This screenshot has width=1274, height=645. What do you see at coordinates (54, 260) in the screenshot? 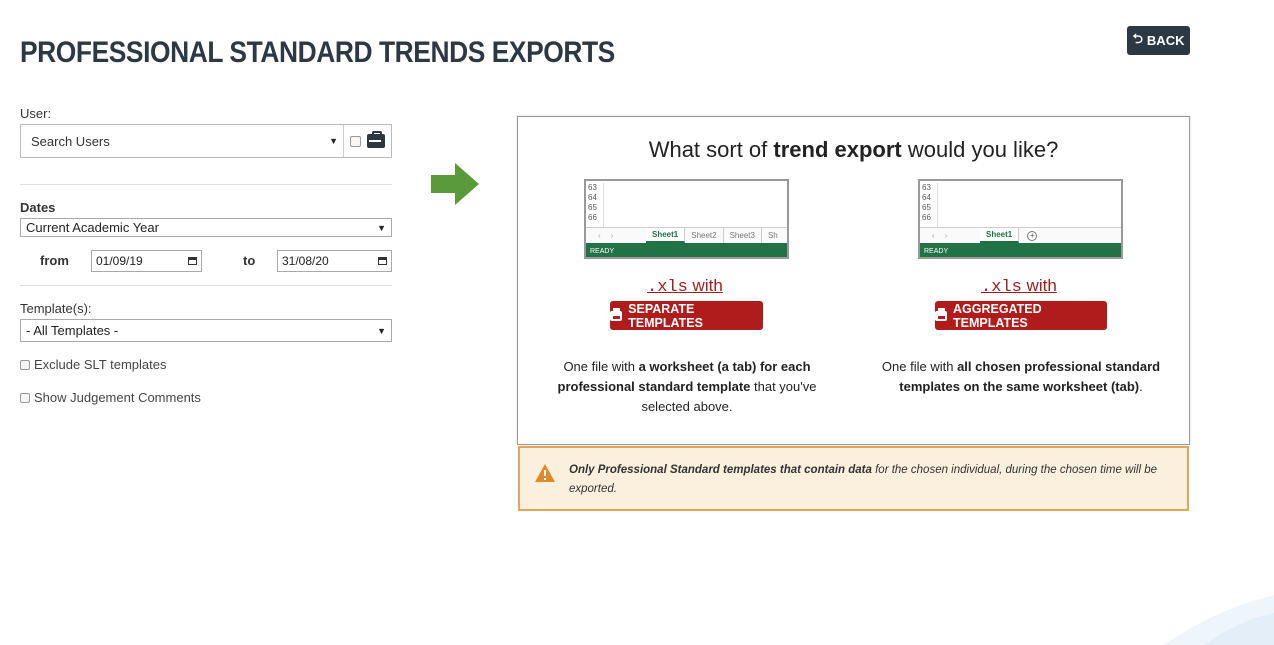
I see `from-label: from` at bounding box center [54, 260].